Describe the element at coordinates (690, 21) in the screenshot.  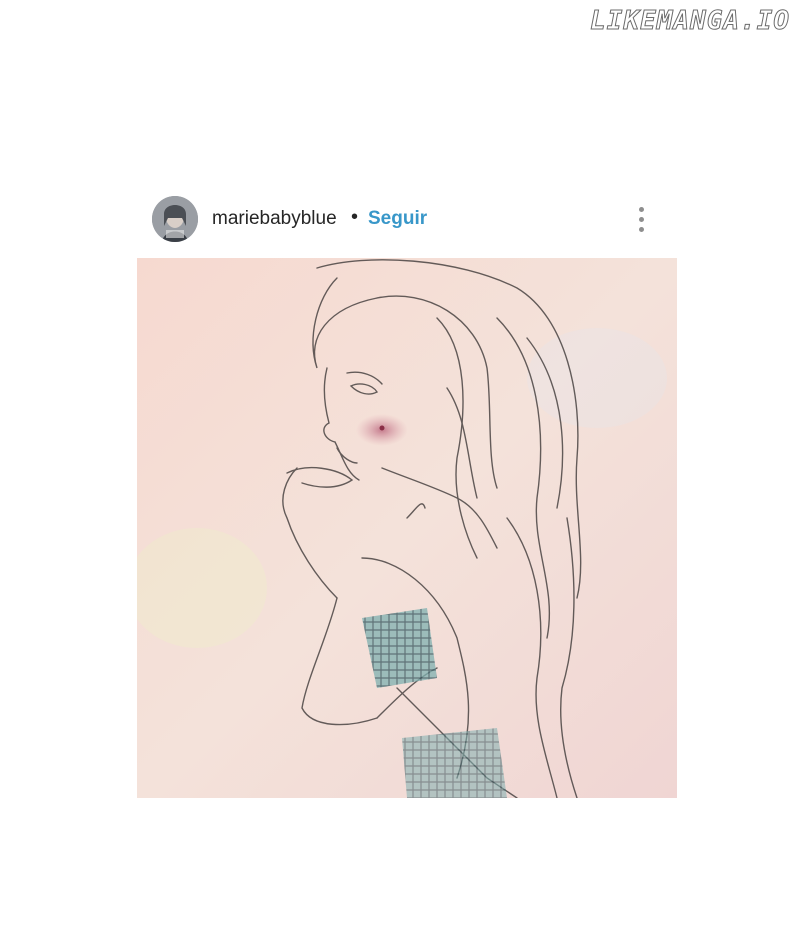
I see `watermark-logo: LIKEMANGA.IO` at that location.